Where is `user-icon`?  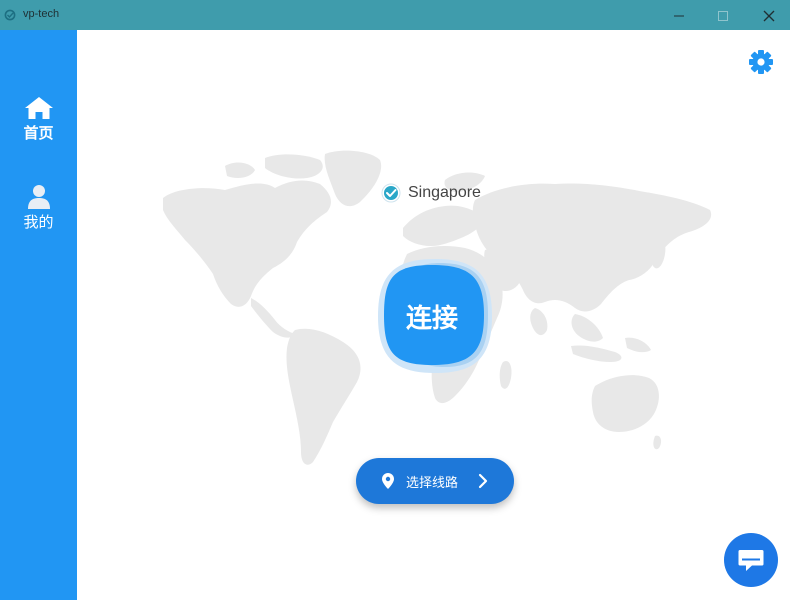
user-icon is located at coordinates (38, 197).